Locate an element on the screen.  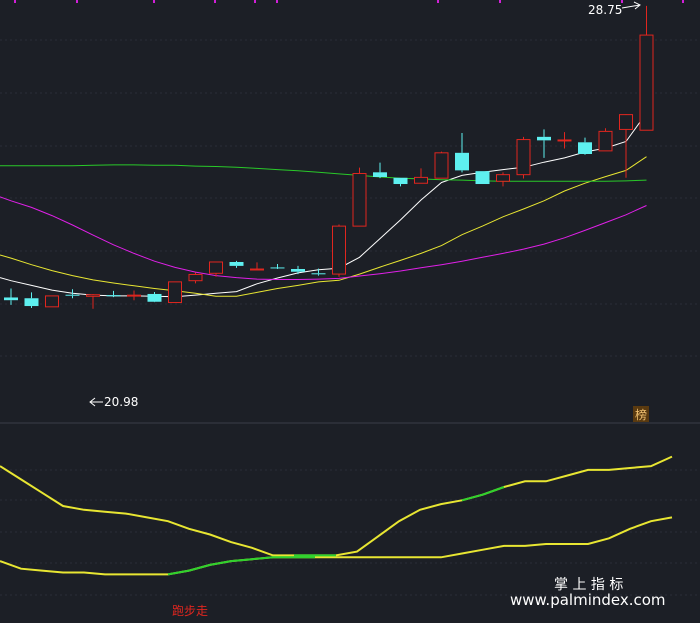
badge-label: 榜 is located at coordinates (641, 414).